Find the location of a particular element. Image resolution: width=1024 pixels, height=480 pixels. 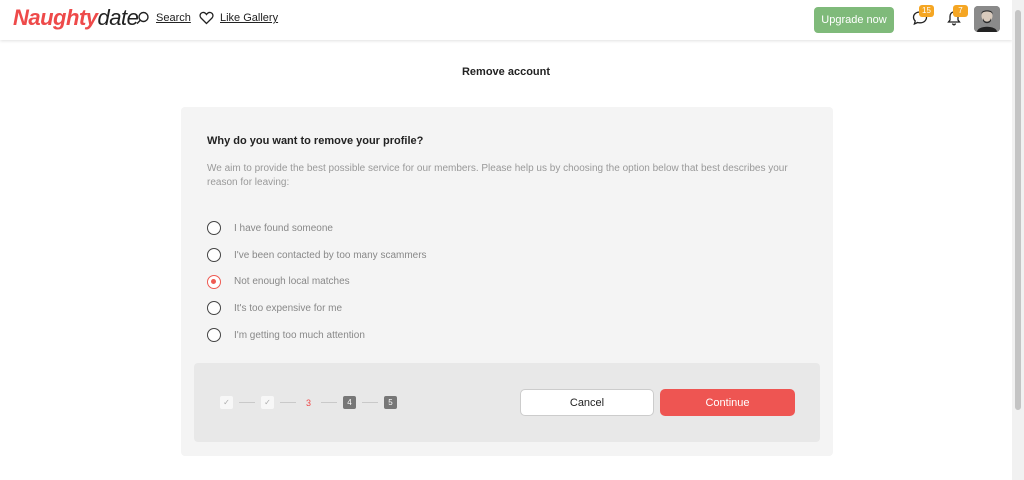

page-scrollbar is located at coordinates (1018, 240).